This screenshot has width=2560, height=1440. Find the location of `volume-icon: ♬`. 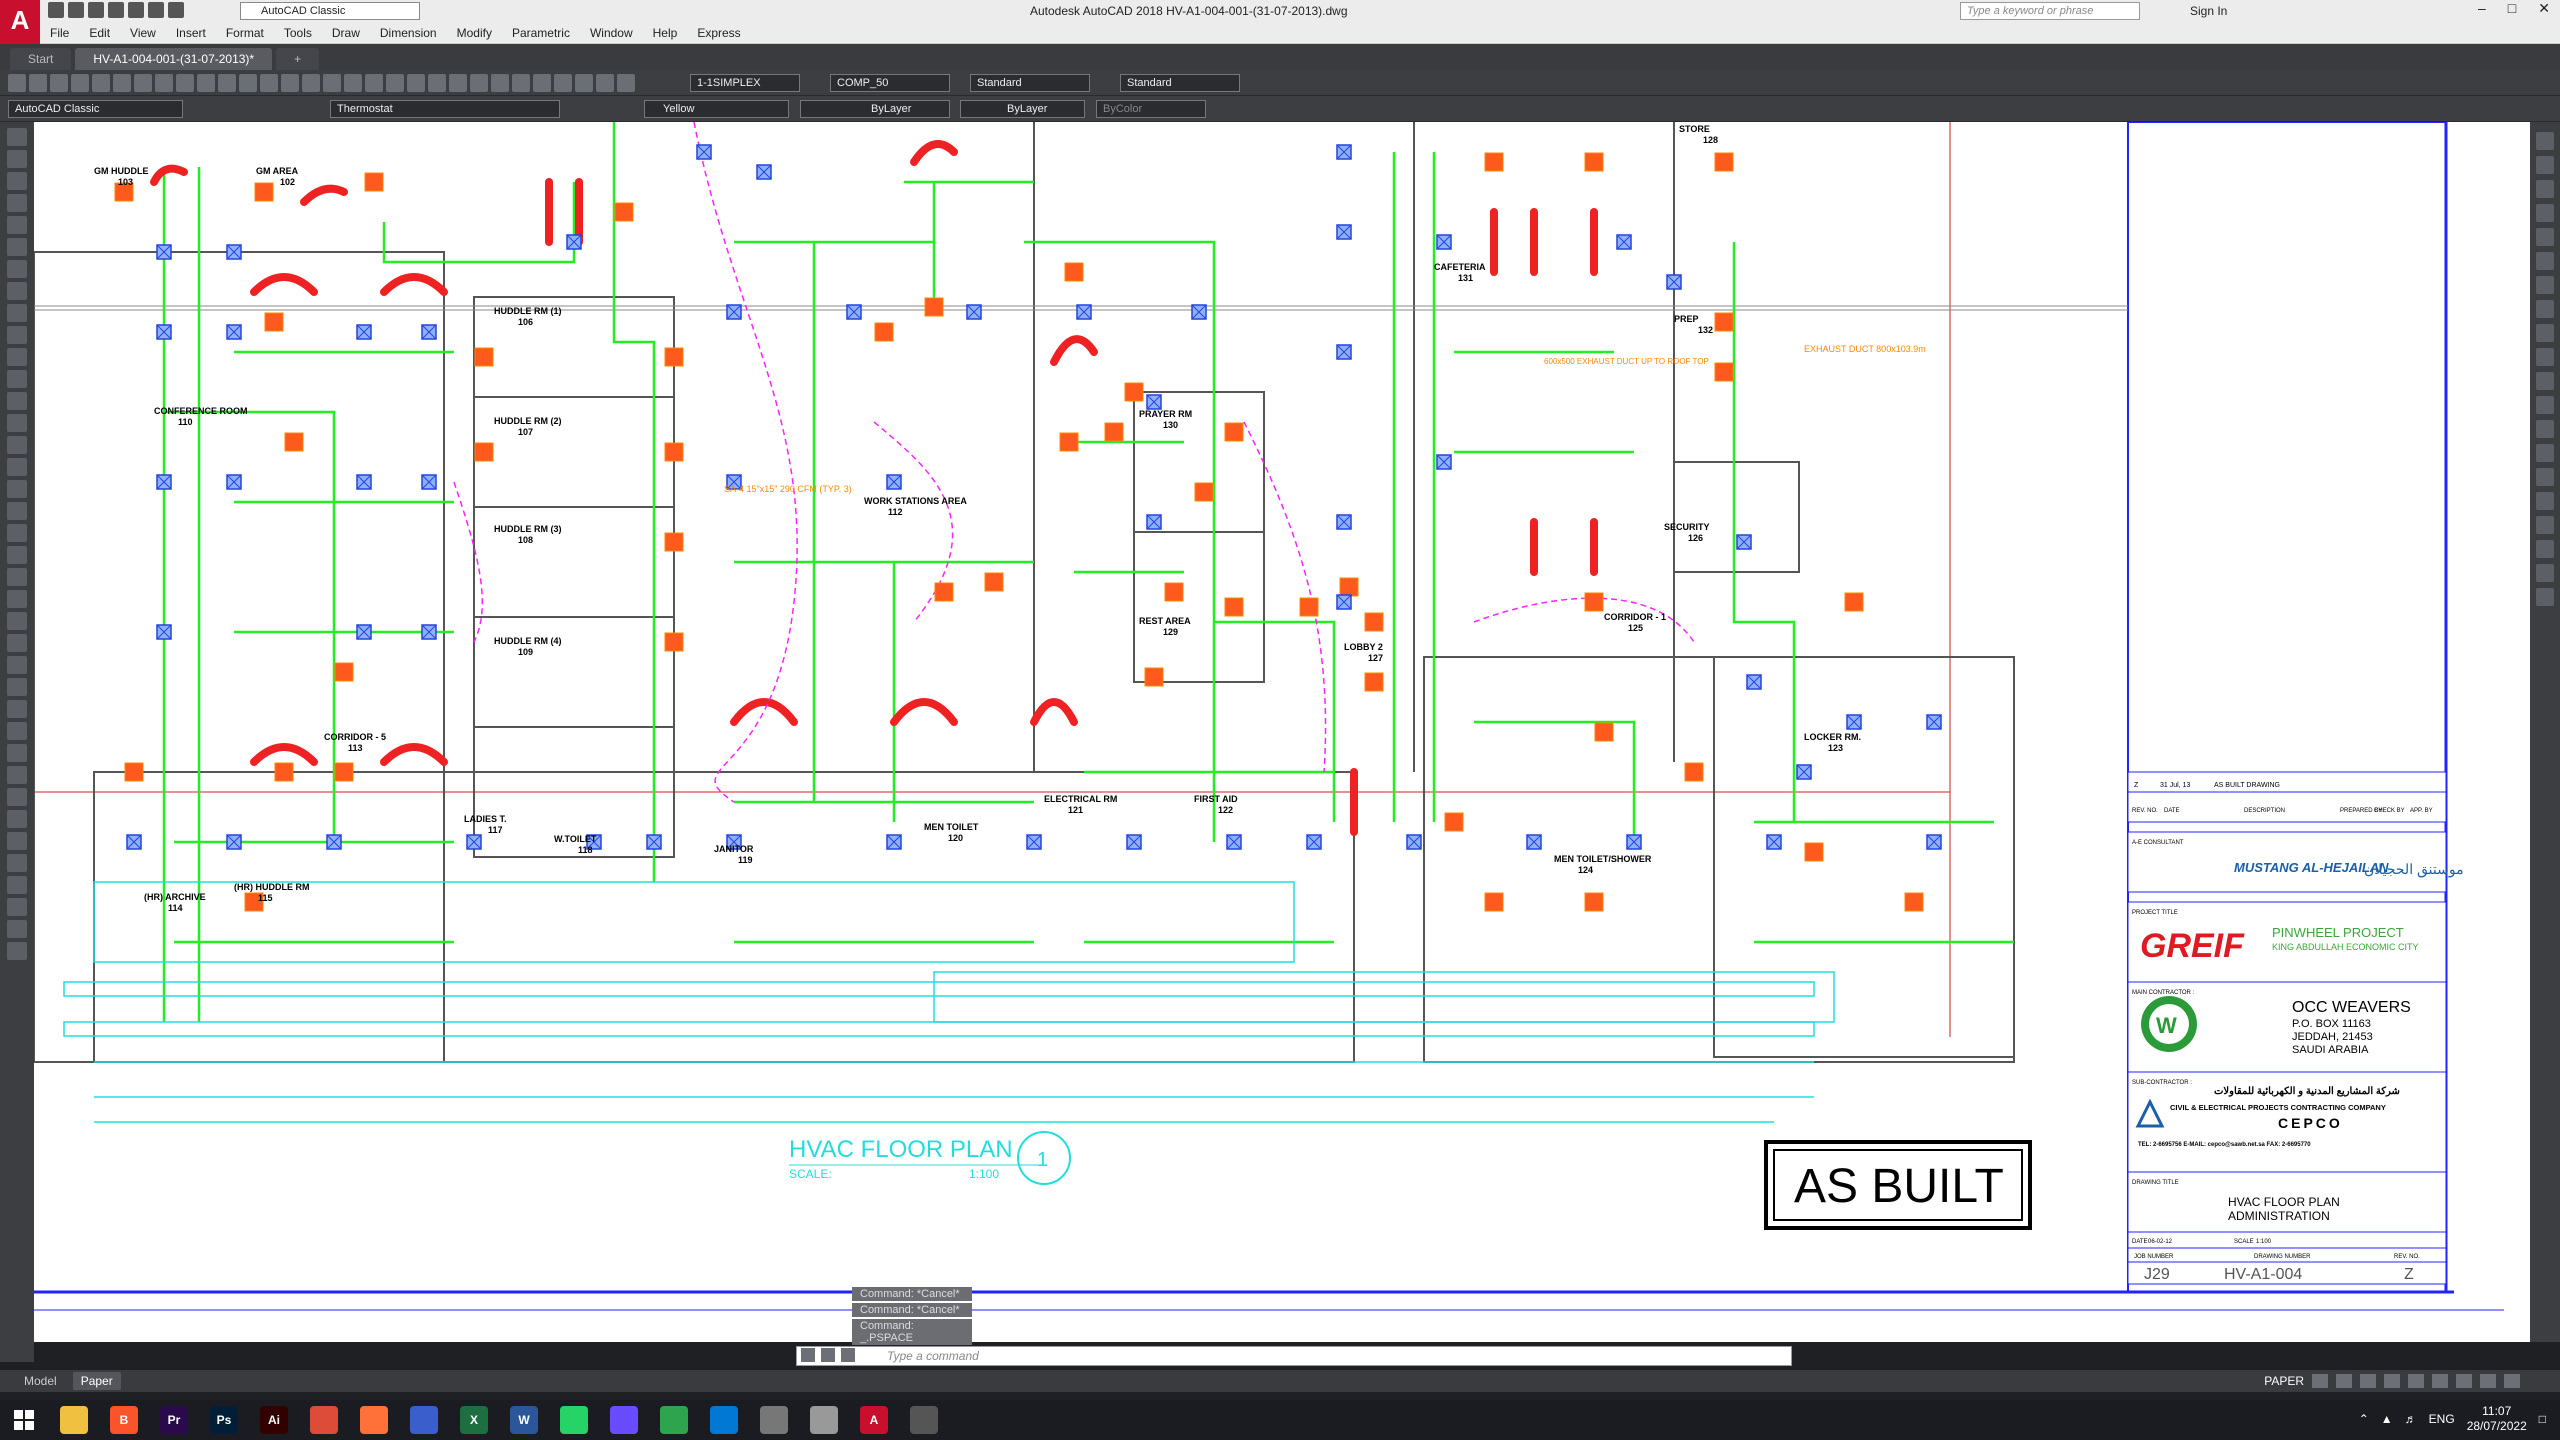

volume-icon: ♬ is located at coordinates (2411, 1419).